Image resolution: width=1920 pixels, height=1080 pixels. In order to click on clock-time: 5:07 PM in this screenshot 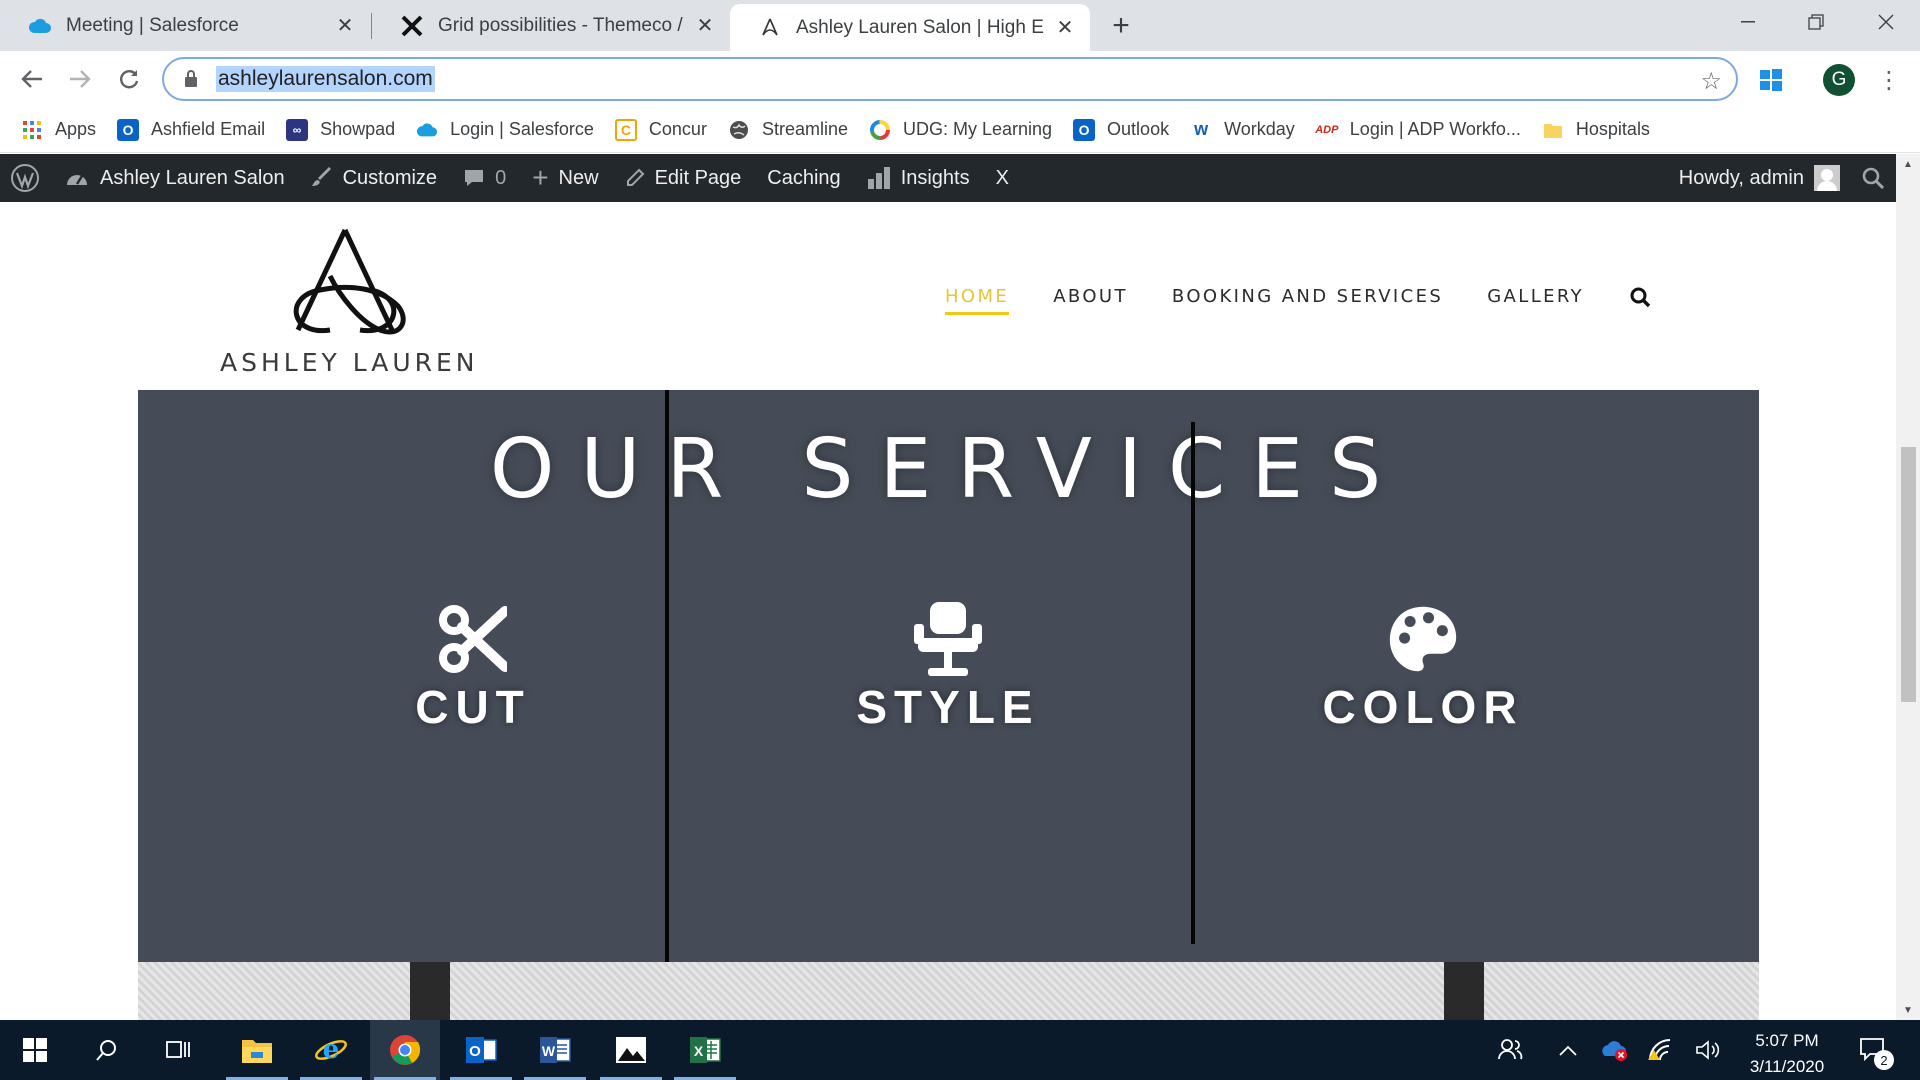, I will do `click(1787, 1040)`.